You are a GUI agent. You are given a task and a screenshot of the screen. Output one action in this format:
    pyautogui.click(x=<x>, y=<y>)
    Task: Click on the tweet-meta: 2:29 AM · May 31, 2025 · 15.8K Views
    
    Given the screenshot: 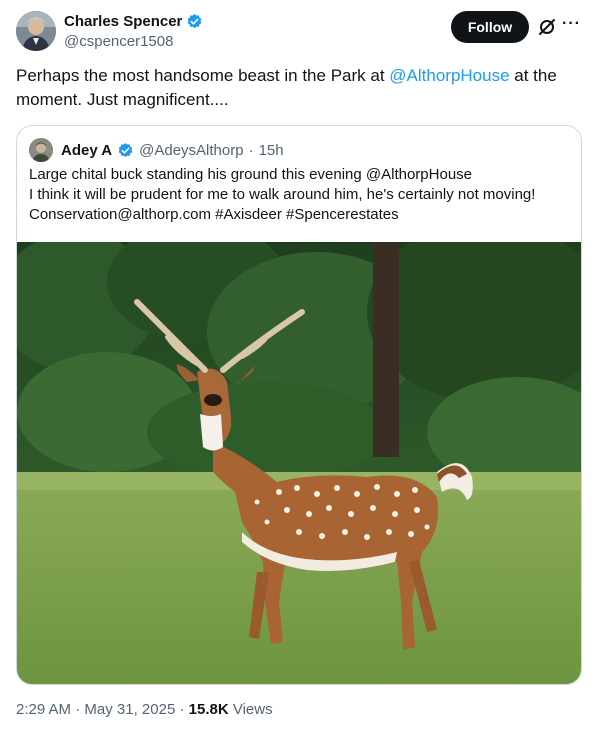 What is the action you would take?
    pyautogui.click(x=144, y=710)
    